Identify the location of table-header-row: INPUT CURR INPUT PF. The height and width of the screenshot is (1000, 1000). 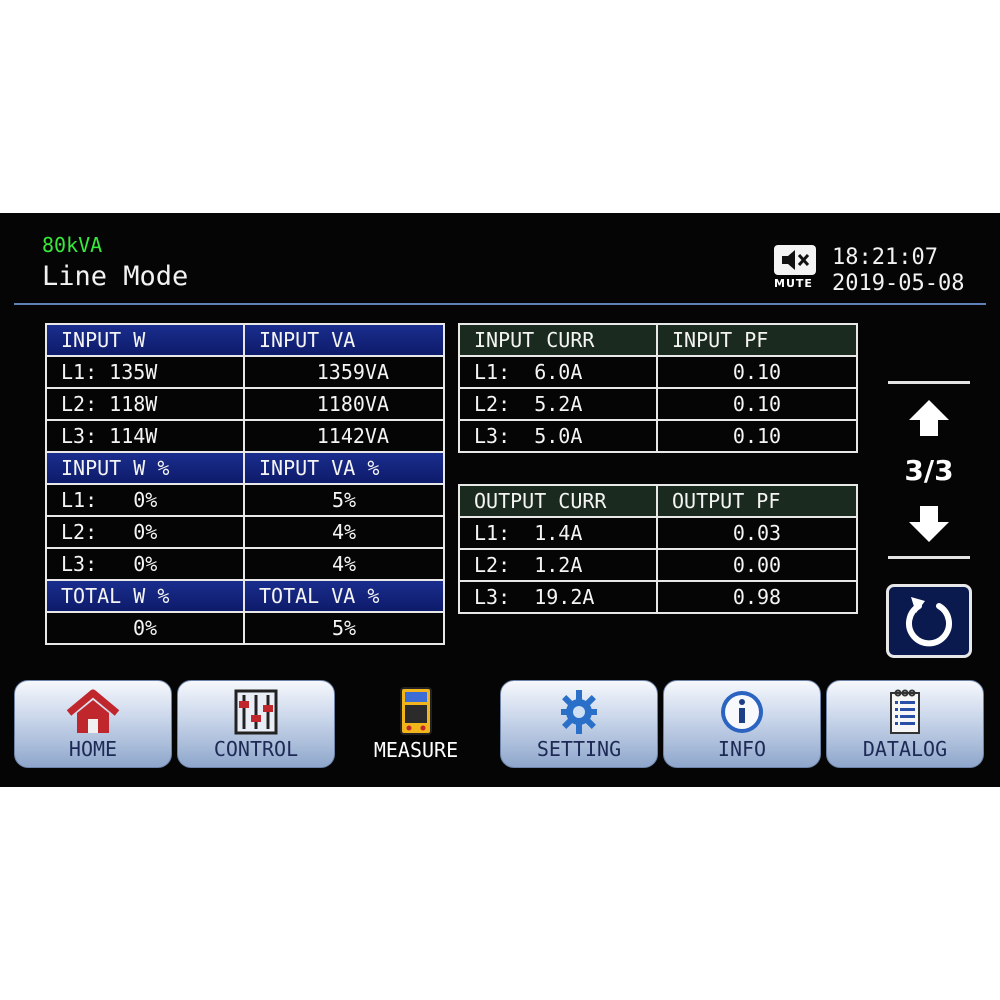
(658, 340).